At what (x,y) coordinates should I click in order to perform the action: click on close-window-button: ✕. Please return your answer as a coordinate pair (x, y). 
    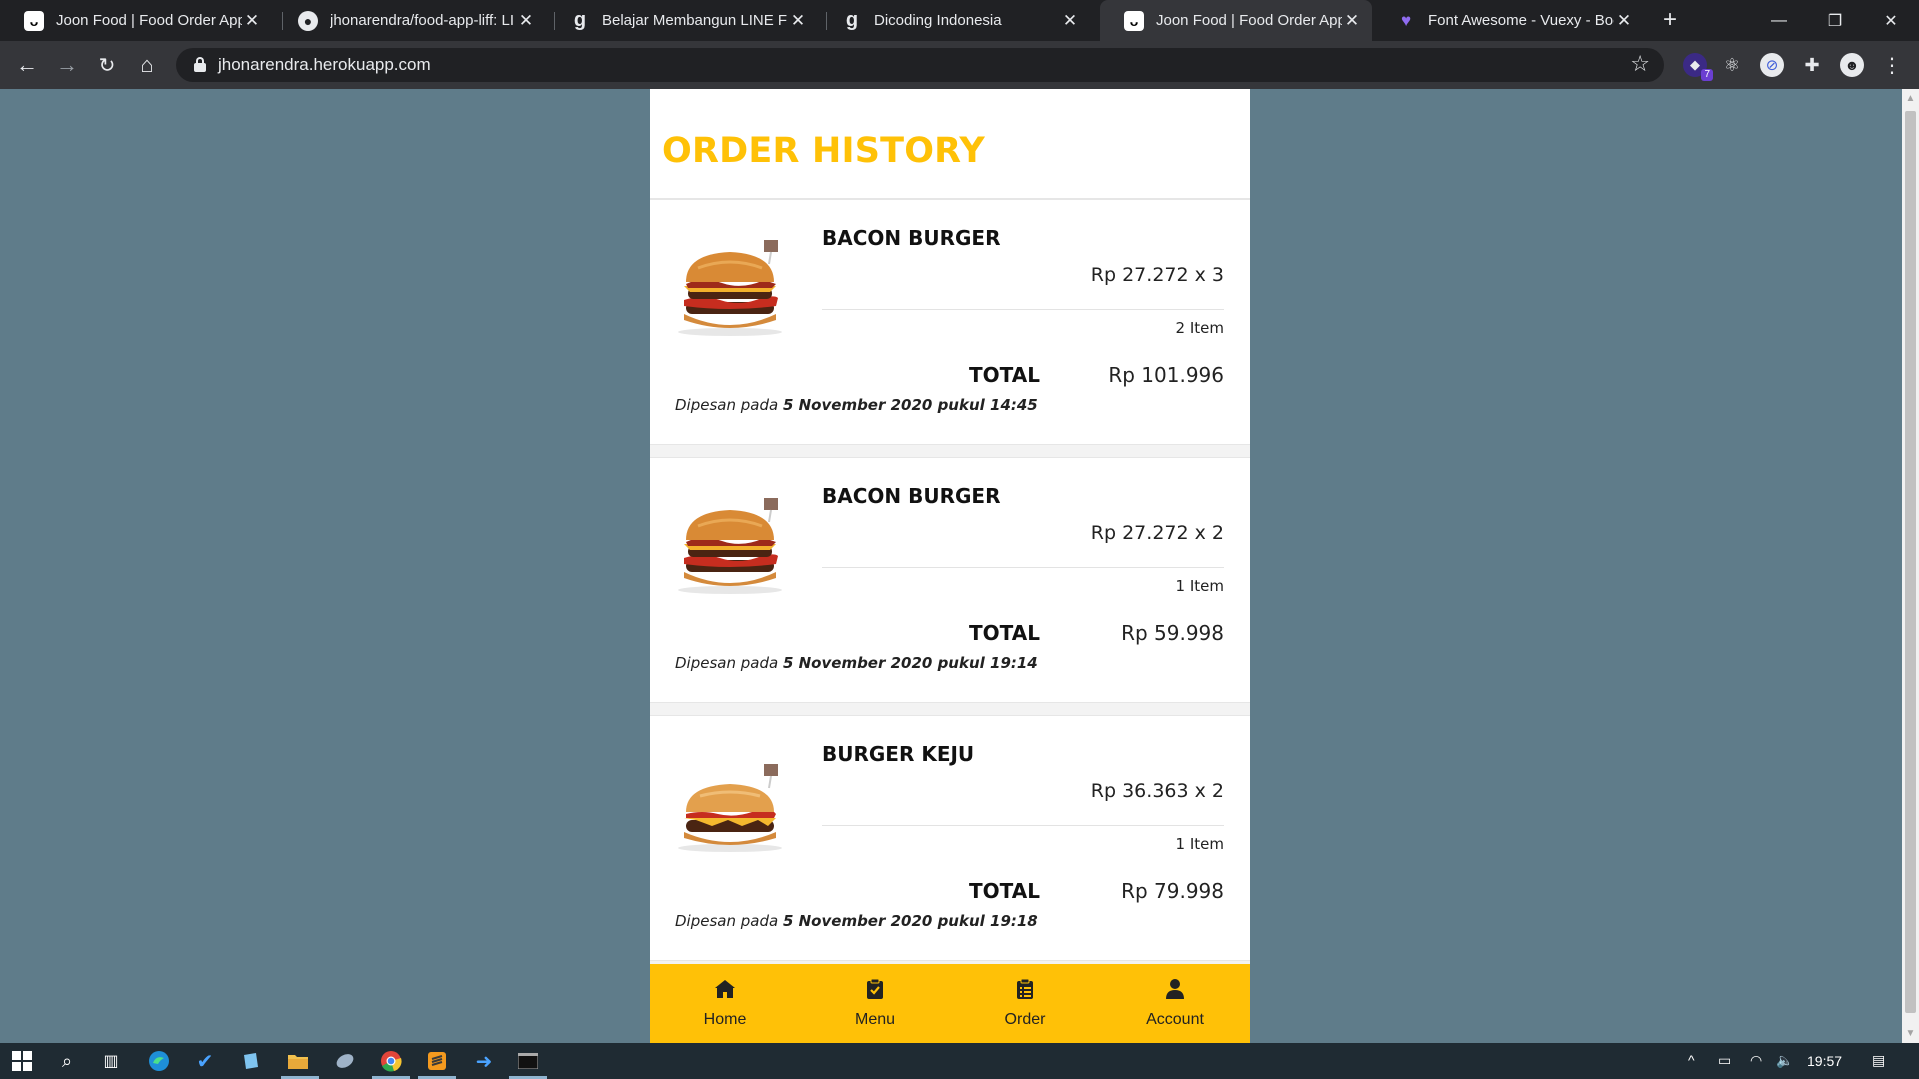
    Looking at the image, I should click on (1891, 20).